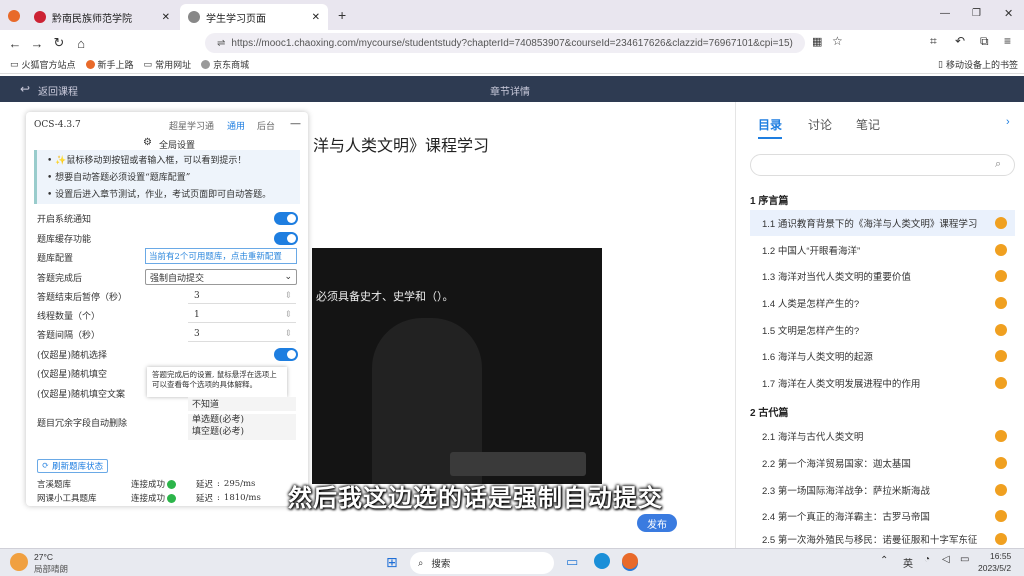 The width and height of the screenshot is (1024, 576). I want to click on list-item: 2.5 第一次海外殖民与移民：诺曼征服和十字军东征, so click(882, 539).